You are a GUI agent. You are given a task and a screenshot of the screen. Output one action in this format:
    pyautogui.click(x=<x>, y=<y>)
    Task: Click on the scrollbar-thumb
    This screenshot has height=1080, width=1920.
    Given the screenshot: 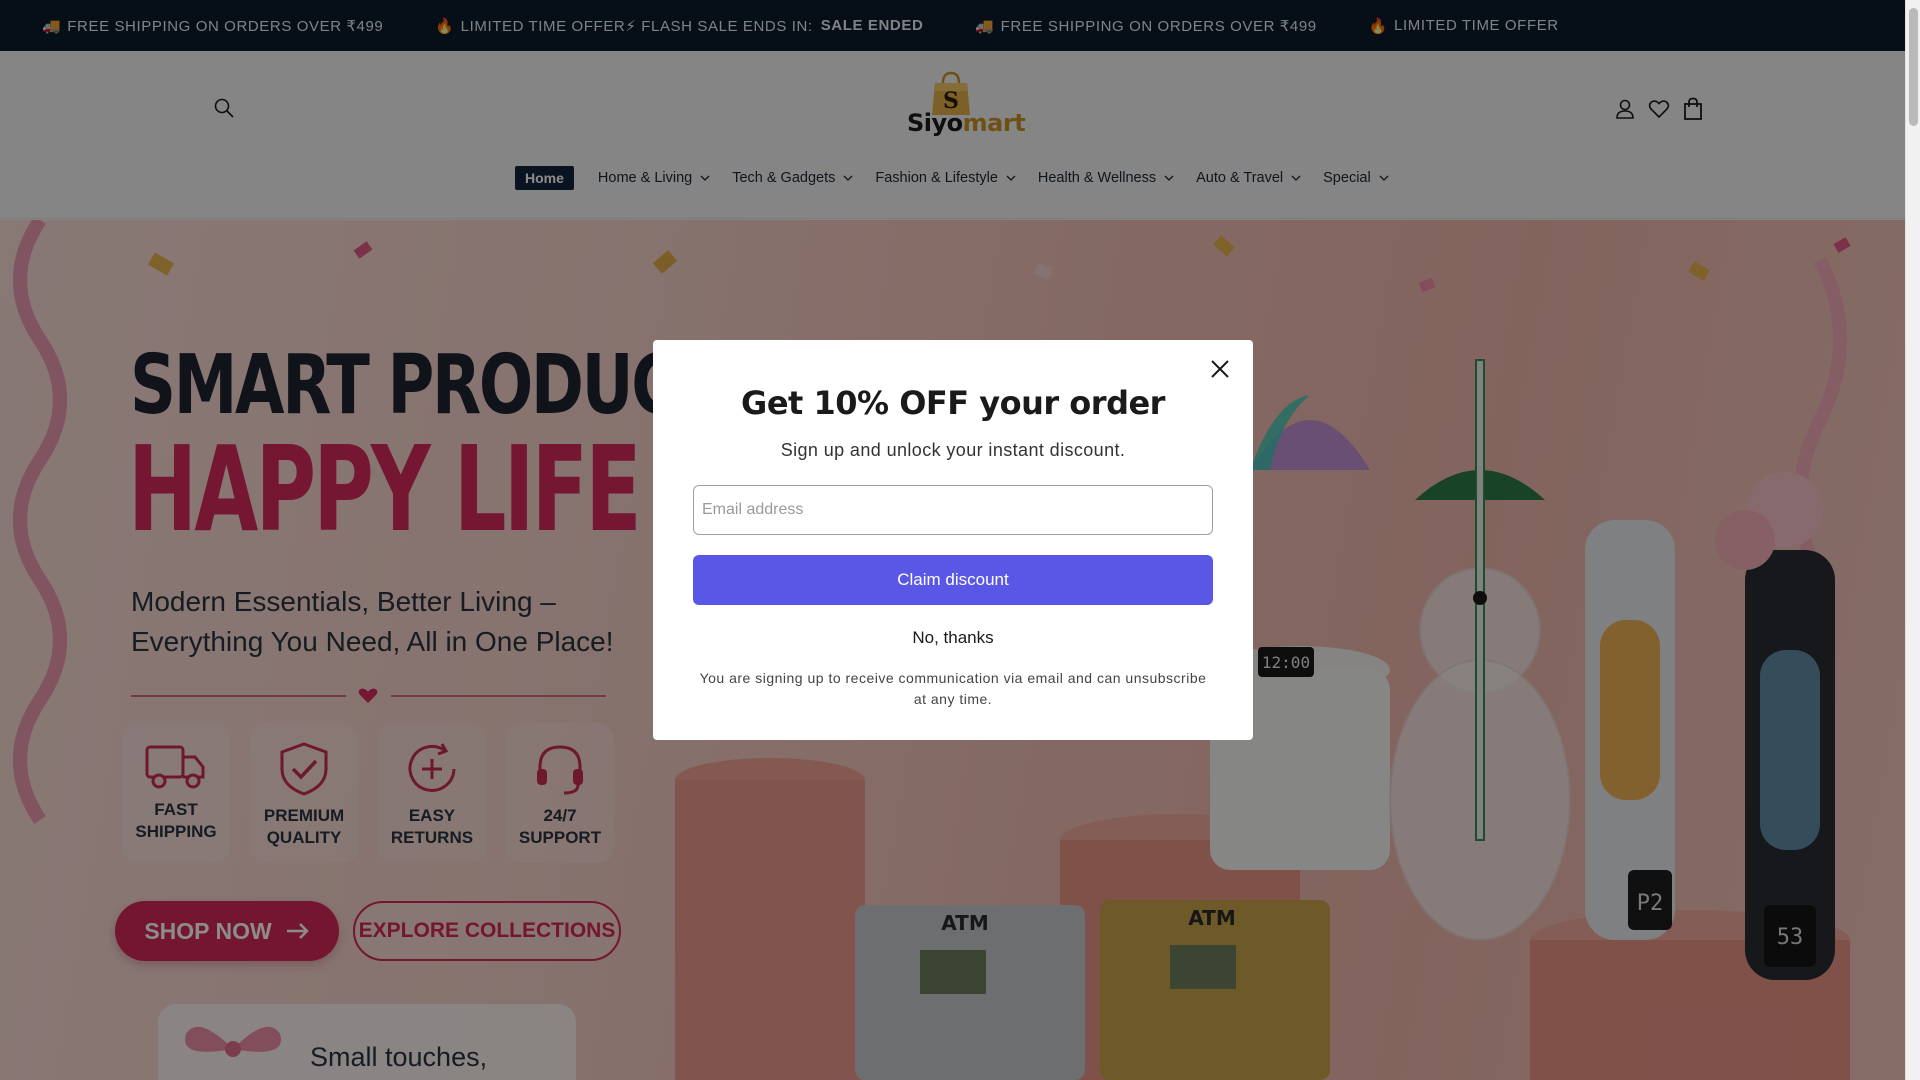 What is the action you would take?
    pyautogui.click(x=1913, y=67)
    